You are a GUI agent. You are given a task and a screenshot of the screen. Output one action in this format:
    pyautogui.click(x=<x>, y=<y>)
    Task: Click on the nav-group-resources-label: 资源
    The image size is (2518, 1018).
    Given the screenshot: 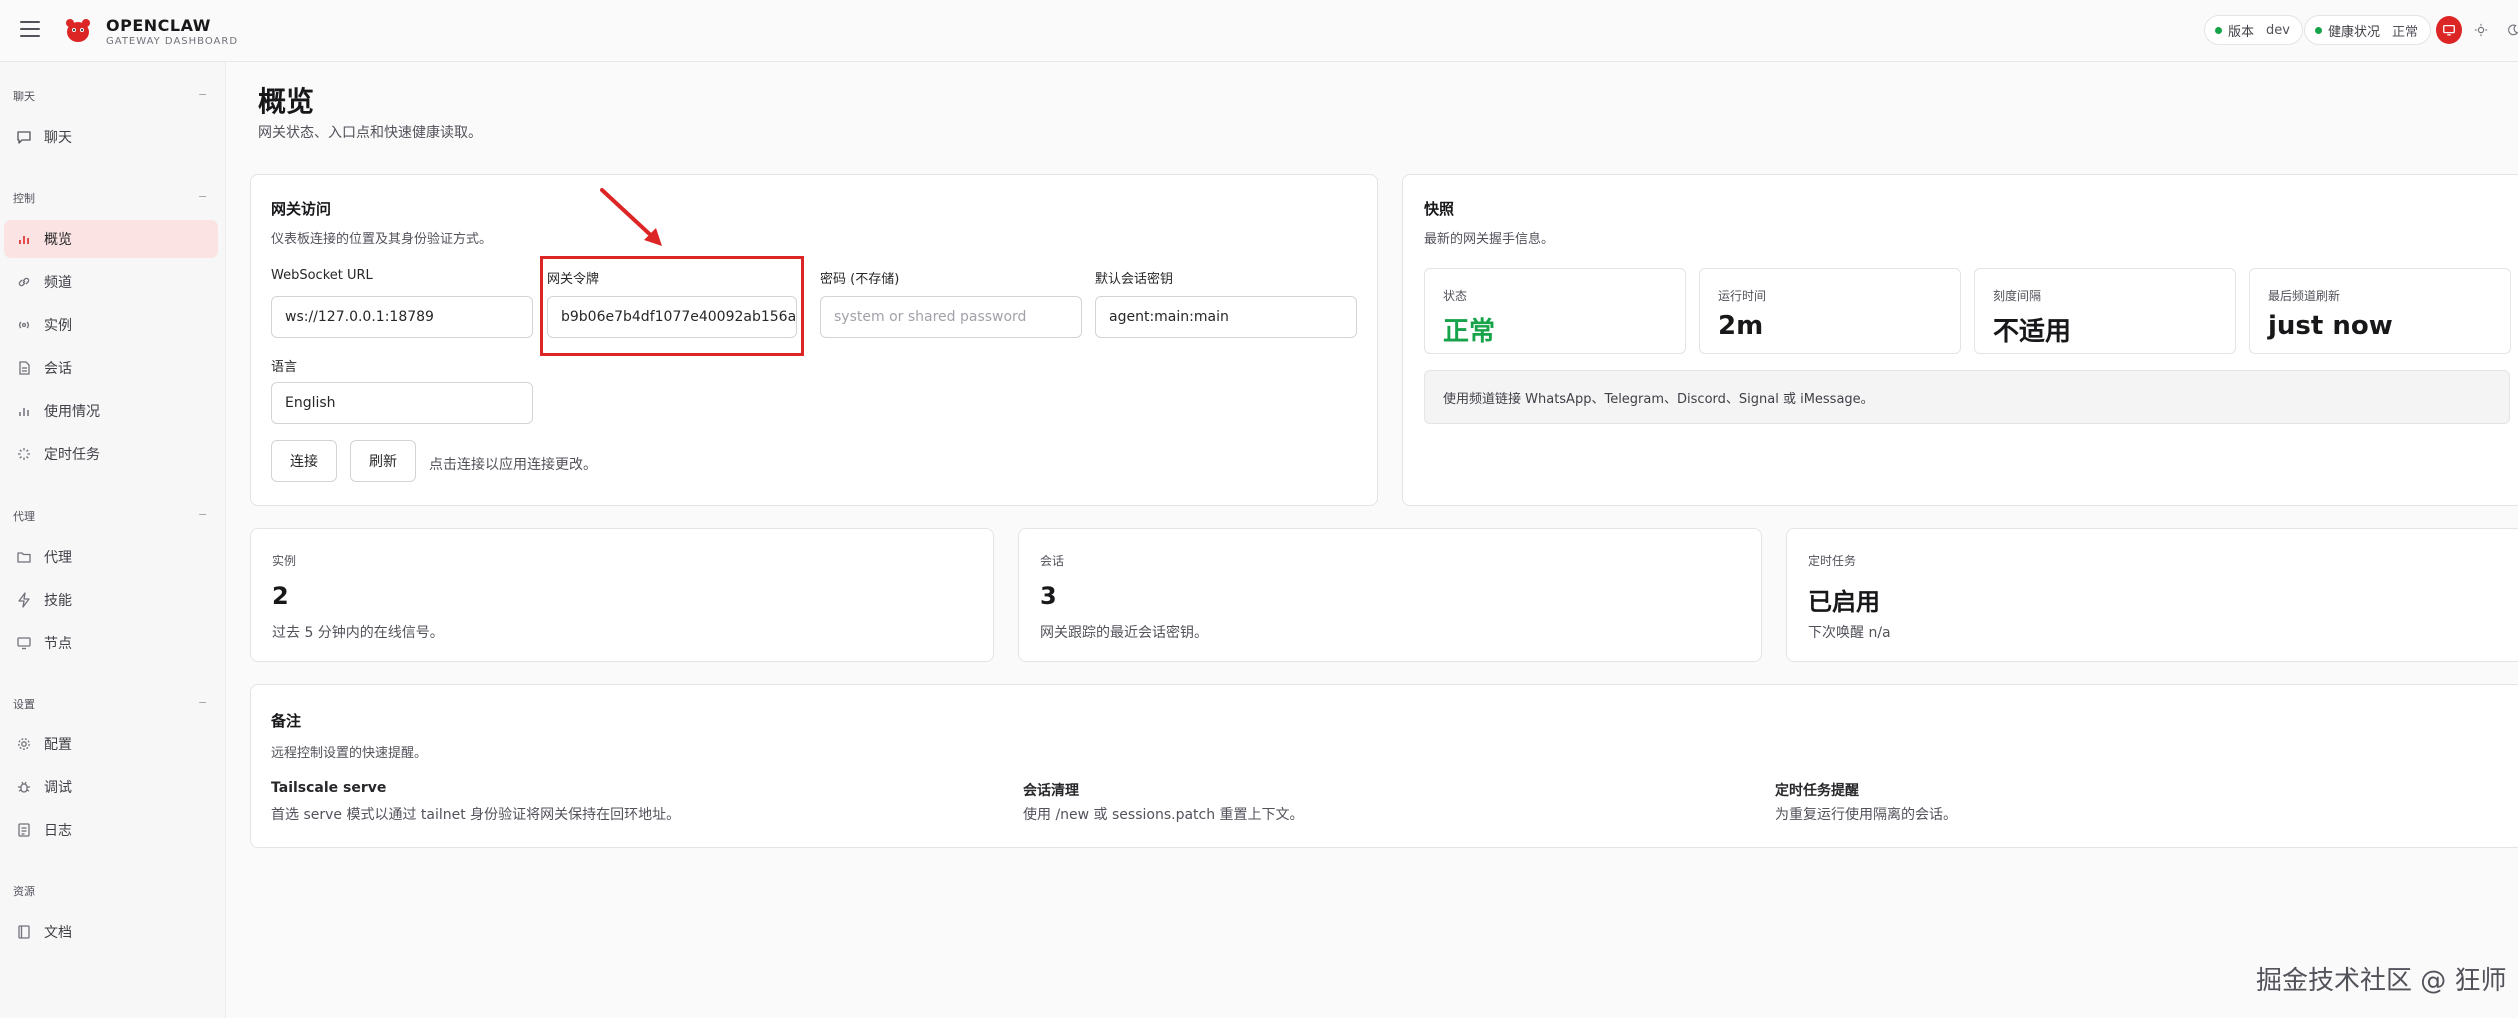 What is the action you would take?
    pyautogui.click(x=24, y=891)
    